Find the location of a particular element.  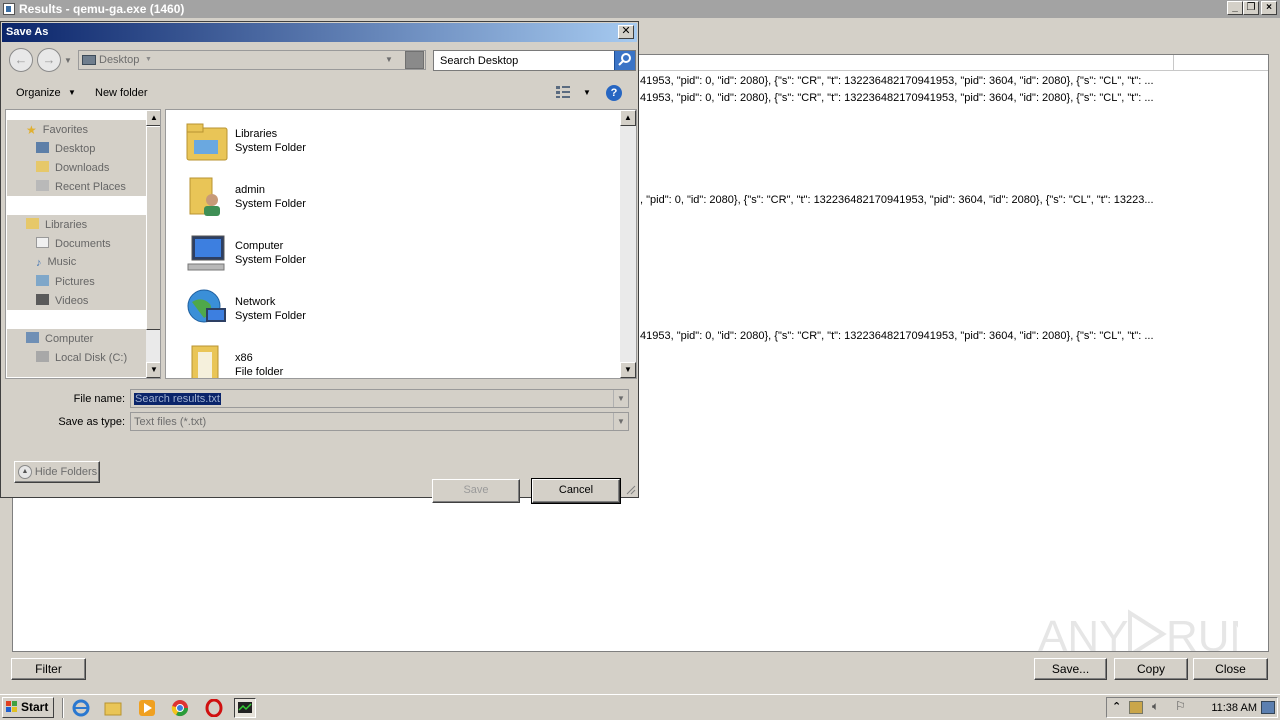

file-name-value: Search results.txt is located at coordinates (177, 399).